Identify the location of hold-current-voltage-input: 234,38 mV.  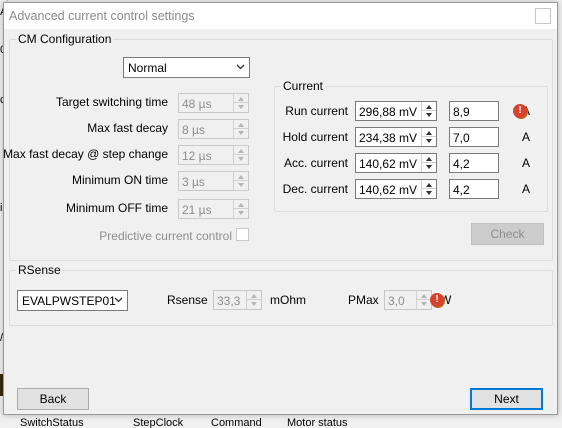
(396, 137).